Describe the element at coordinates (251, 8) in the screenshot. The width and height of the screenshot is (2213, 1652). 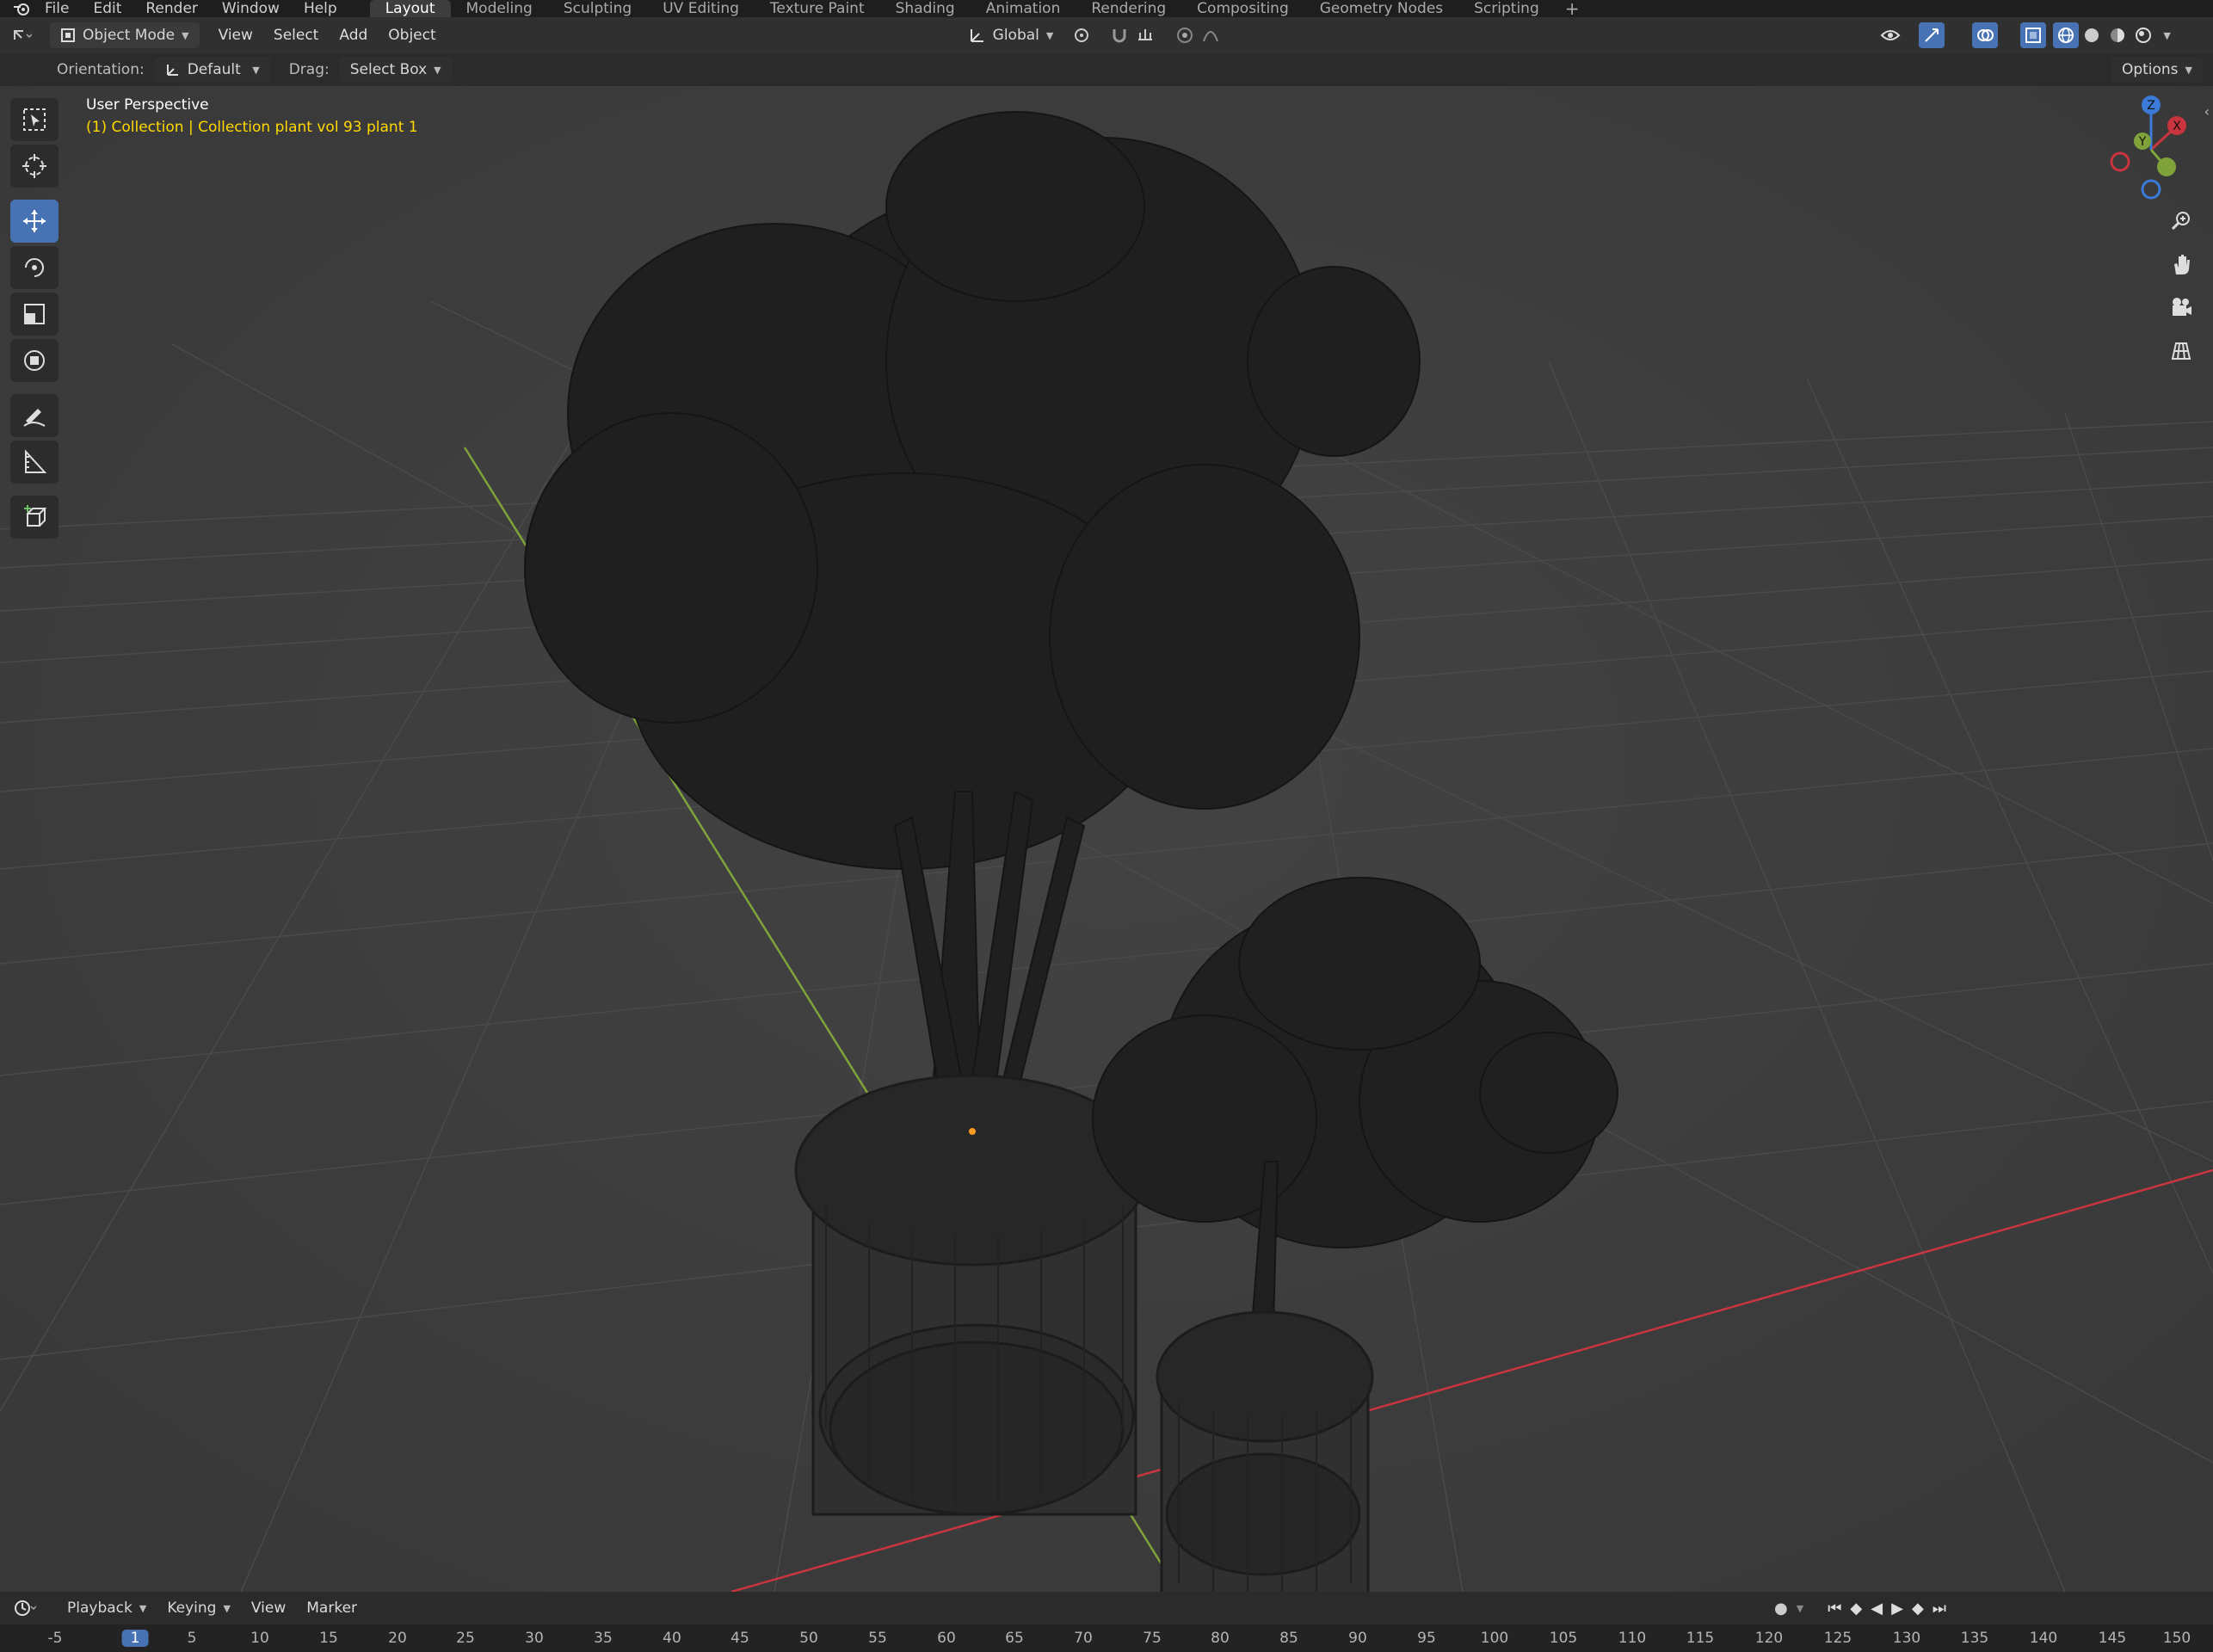
I see `menu-window: Window` at that location.